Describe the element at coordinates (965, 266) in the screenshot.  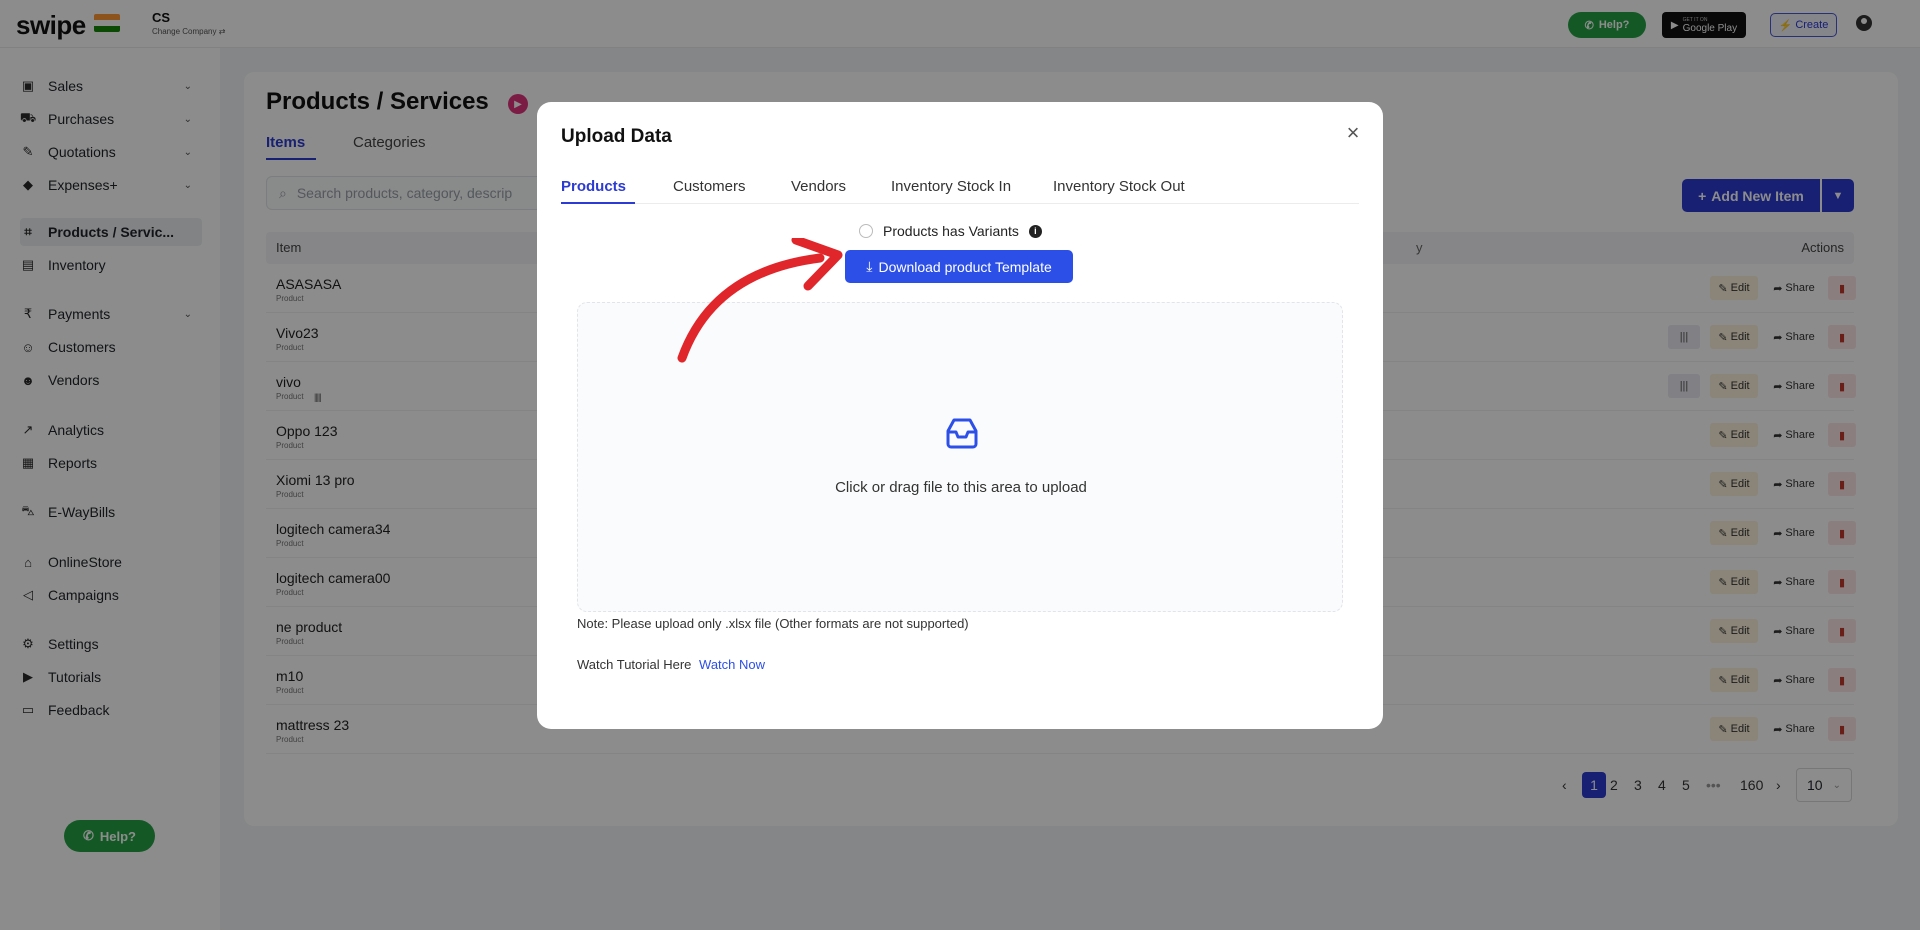
I see `download-template-label: Download product Template` at that location.